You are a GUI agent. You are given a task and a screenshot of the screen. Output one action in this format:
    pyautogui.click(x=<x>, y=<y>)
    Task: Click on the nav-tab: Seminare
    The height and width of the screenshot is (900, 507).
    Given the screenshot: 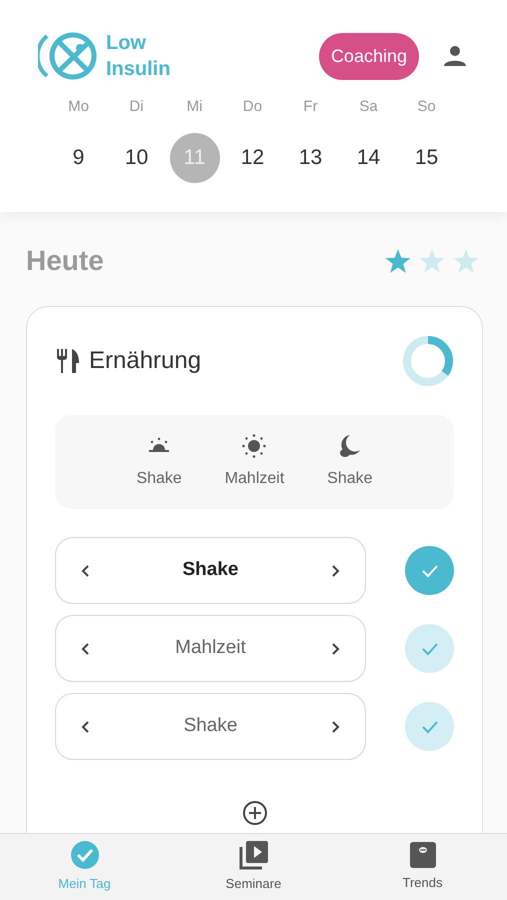 What is the action you would take?
    pyautogui.click(x=254, y=867)
    